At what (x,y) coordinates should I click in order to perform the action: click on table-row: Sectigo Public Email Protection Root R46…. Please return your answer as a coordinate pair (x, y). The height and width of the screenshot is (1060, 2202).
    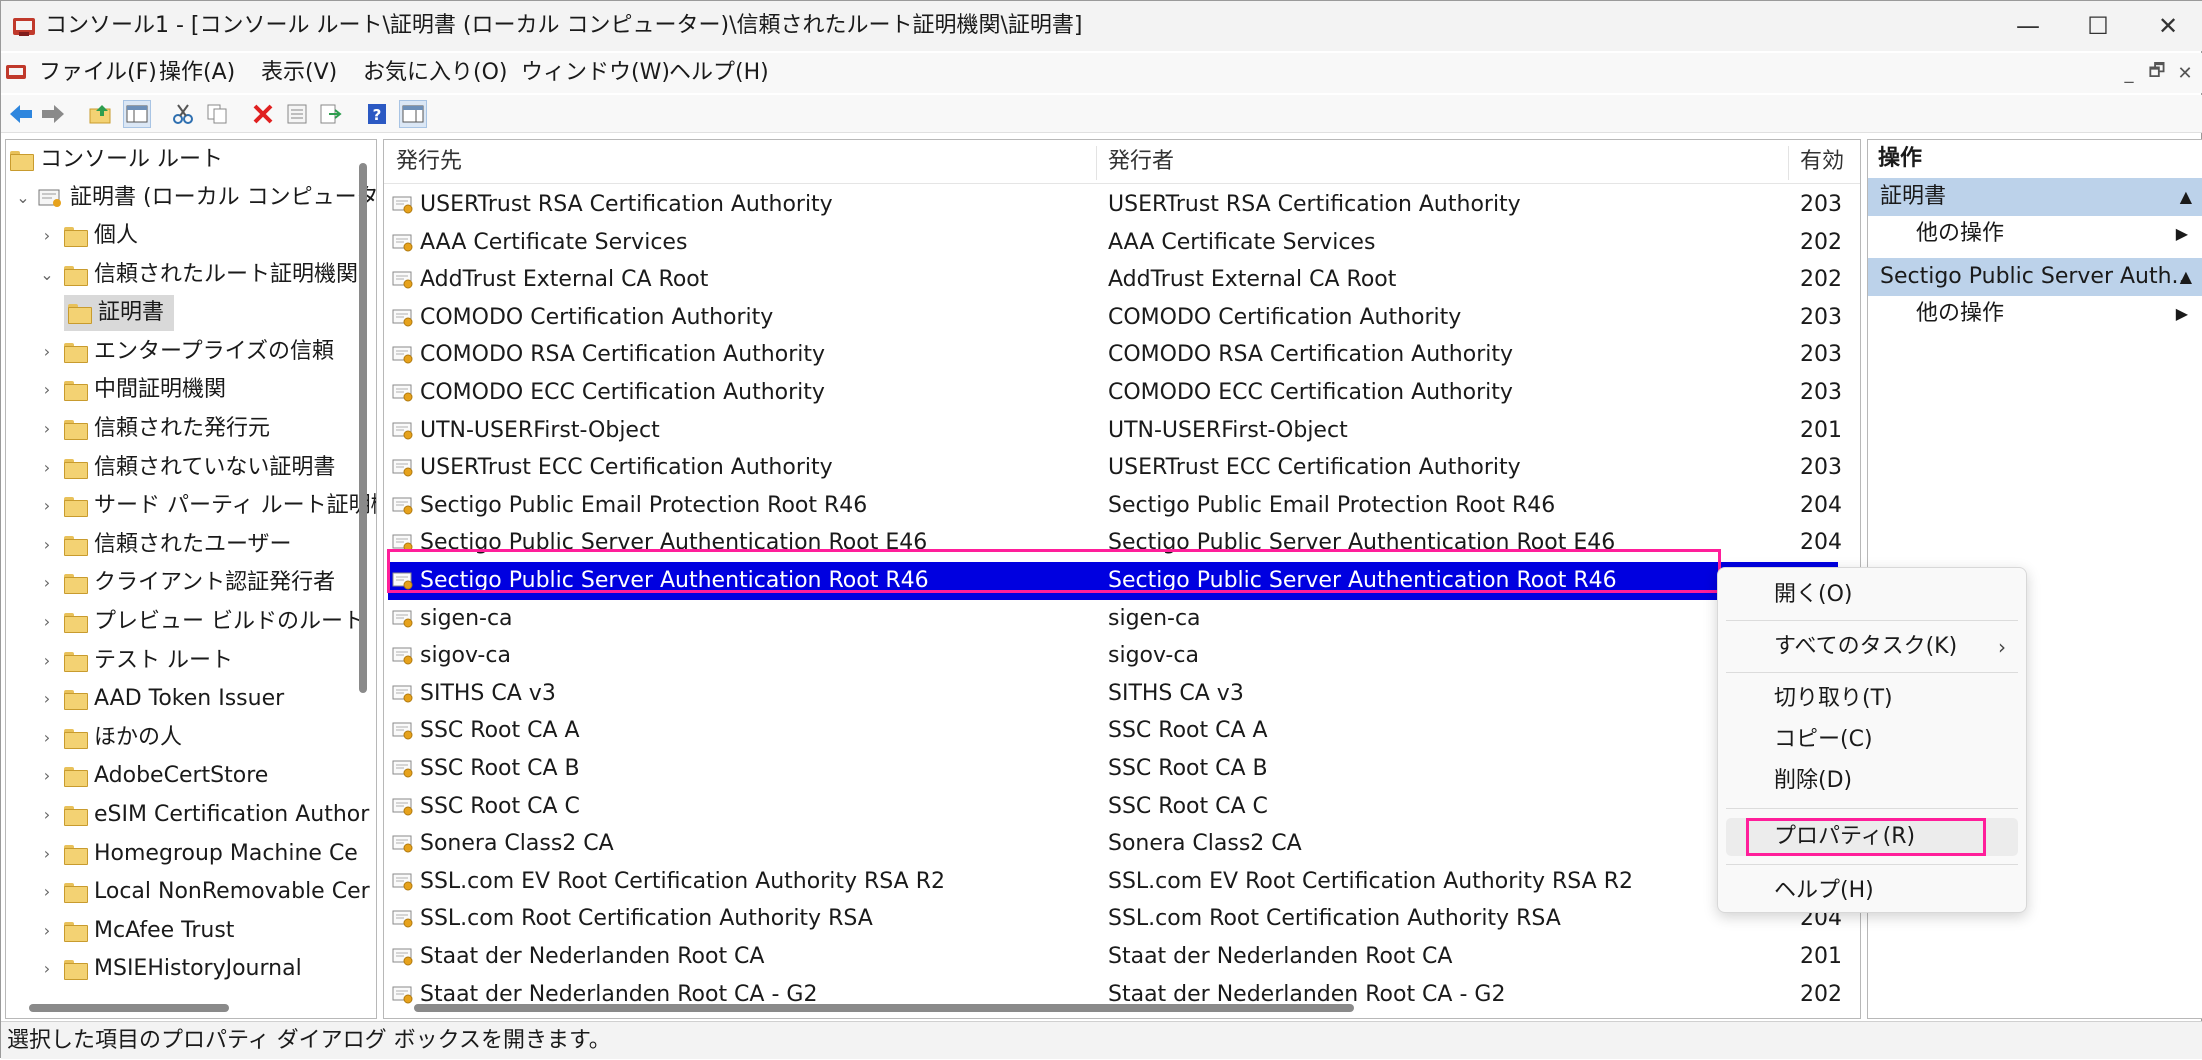
    Looking at the image, I should click on (1122, 506).